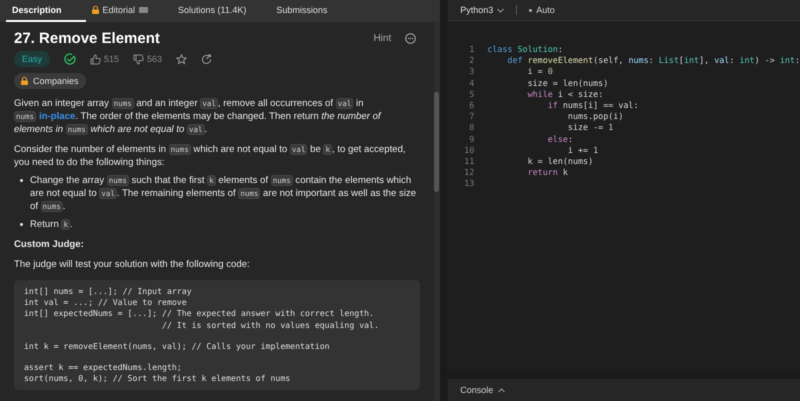 The width and height of the screenshot is (800, 401). I want to click on tab: Editorial, so click(129, 11).